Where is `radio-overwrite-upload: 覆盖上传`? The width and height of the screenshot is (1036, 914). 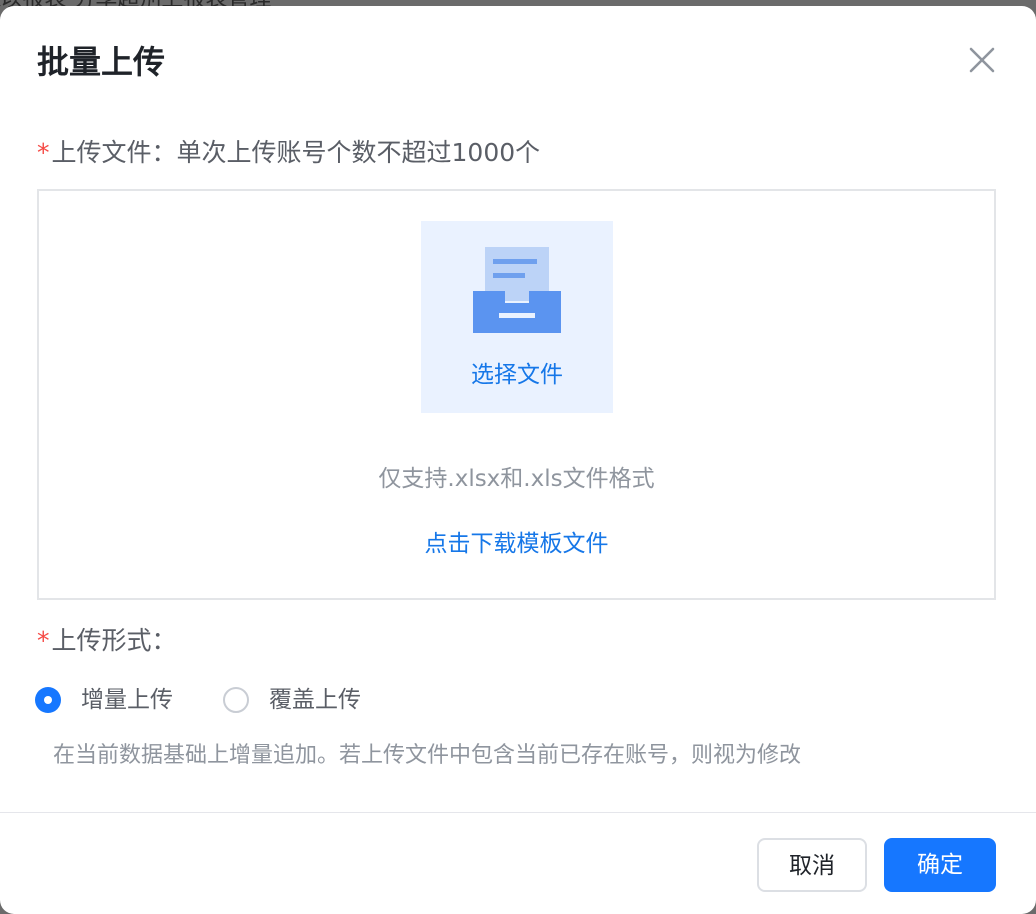 radio-overwrite-upload: 覆盖上传 is located at coordinates (292, 700).